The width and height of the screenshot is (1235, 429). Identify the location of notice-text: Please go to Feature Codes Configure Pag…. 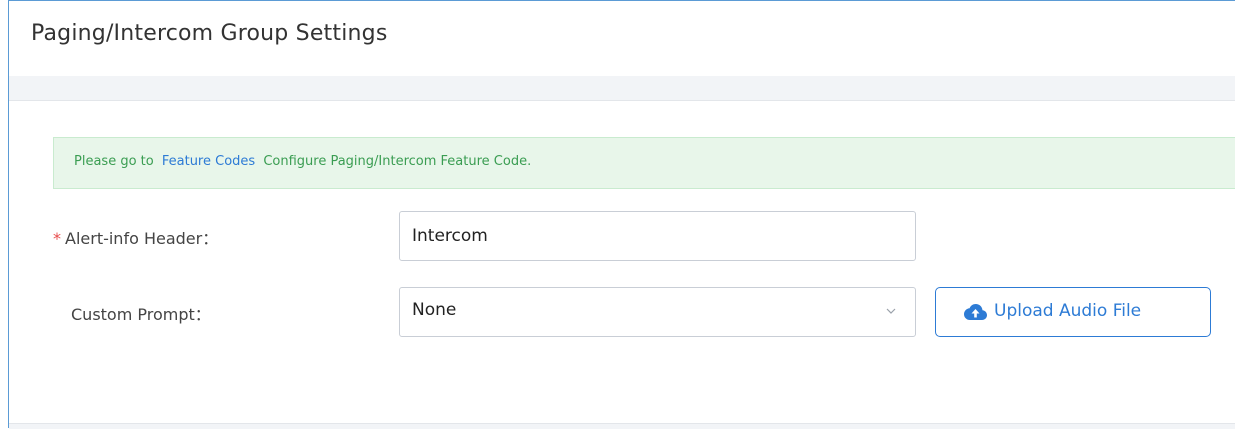
(302, 161).